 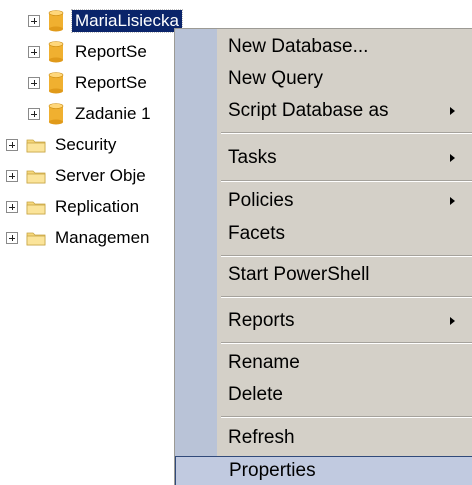 I want to click on menu-item-start-powershell: Start PowerShell, so click(x=323, y=275).